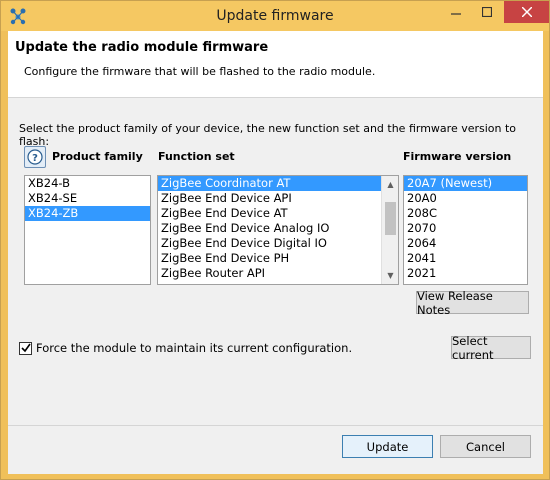 This screenshot has width=550, height=480. I want to click on function-set-scrollbar: ▲ ▼, so click(389, 230).